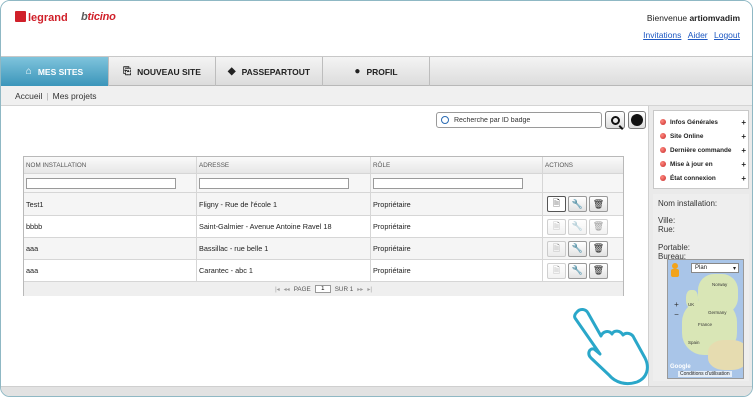 The width and height of the screenshot is (753, 397). What do you see at coordinates (274, 183) in the screenshot?
I see `filter-address-input` at bounding box center [274, 183].